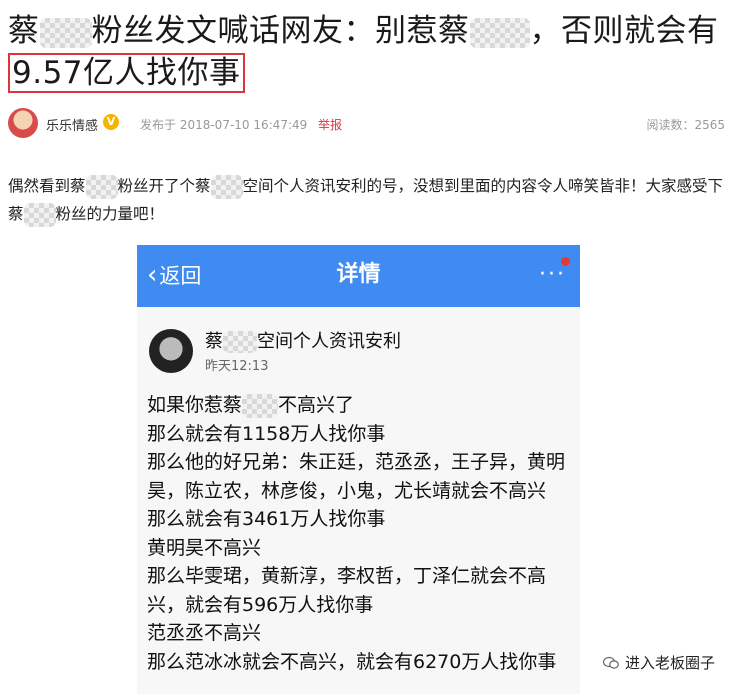 Image resolution: width=741 pixels, height=694 pixels. Describe the element at coordinates (370, 52) in the screenshot. I see `article-title: 蔡 粉丝发文喊话网友：别惹蔡 ，否则就会有 9.57亿人找你事` at that location.